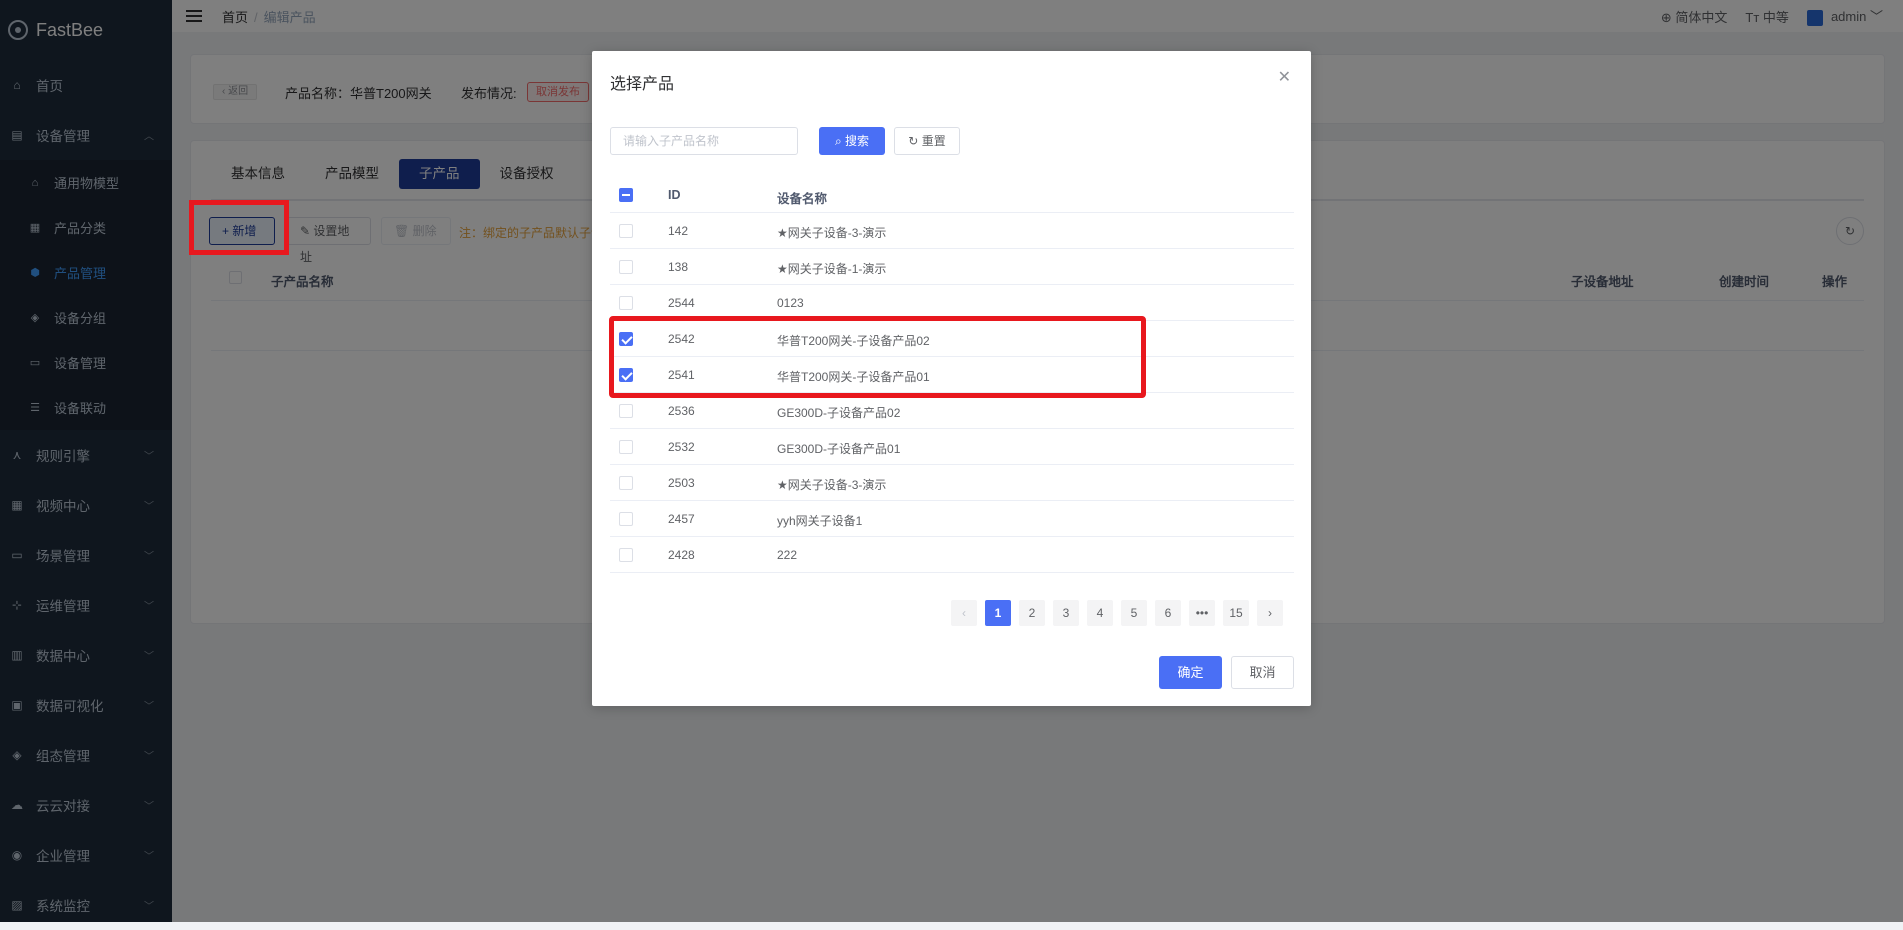 This screenshot has width=1903, height=930. What do you see at coordinates (802, 199) in the screenshot?
I see `column-device-name: 设备名称` at bounding box center [802, 199].